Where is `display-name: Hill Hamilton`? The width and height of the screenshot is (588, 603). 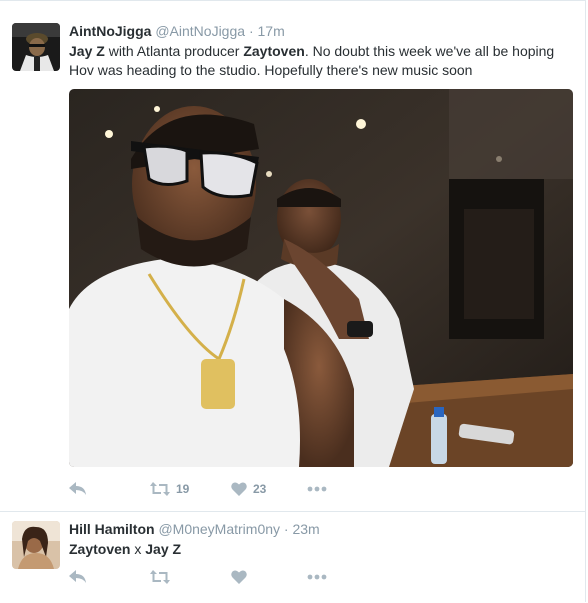
display-name: Hill Hamilton is located at coordinates (112, 529).